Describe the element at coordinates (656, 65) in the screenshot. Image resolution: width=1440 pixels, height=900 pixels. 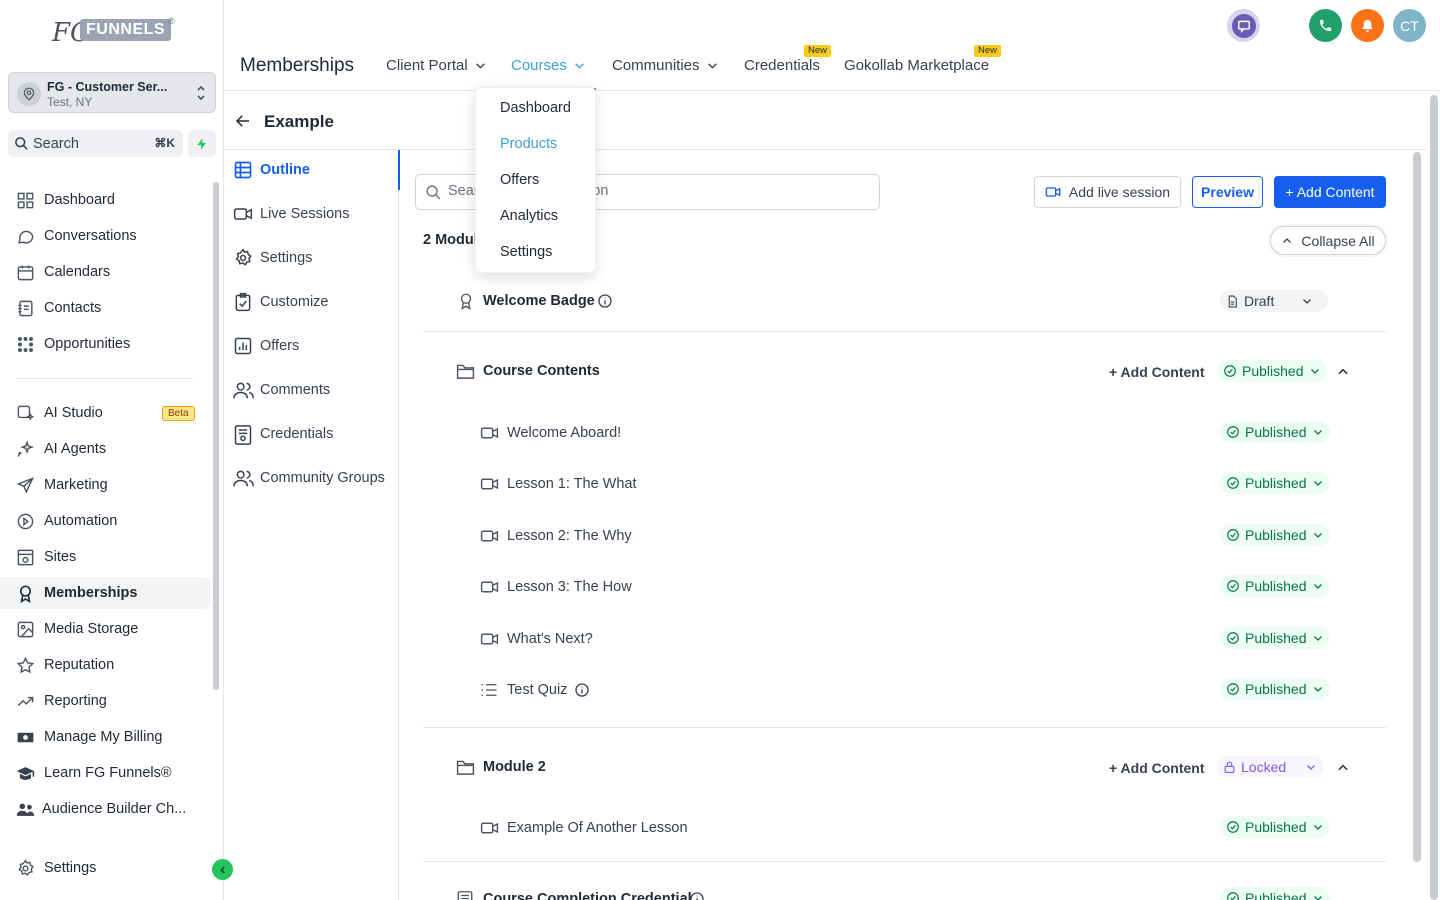
I see `tab-label: Communities` at that location.